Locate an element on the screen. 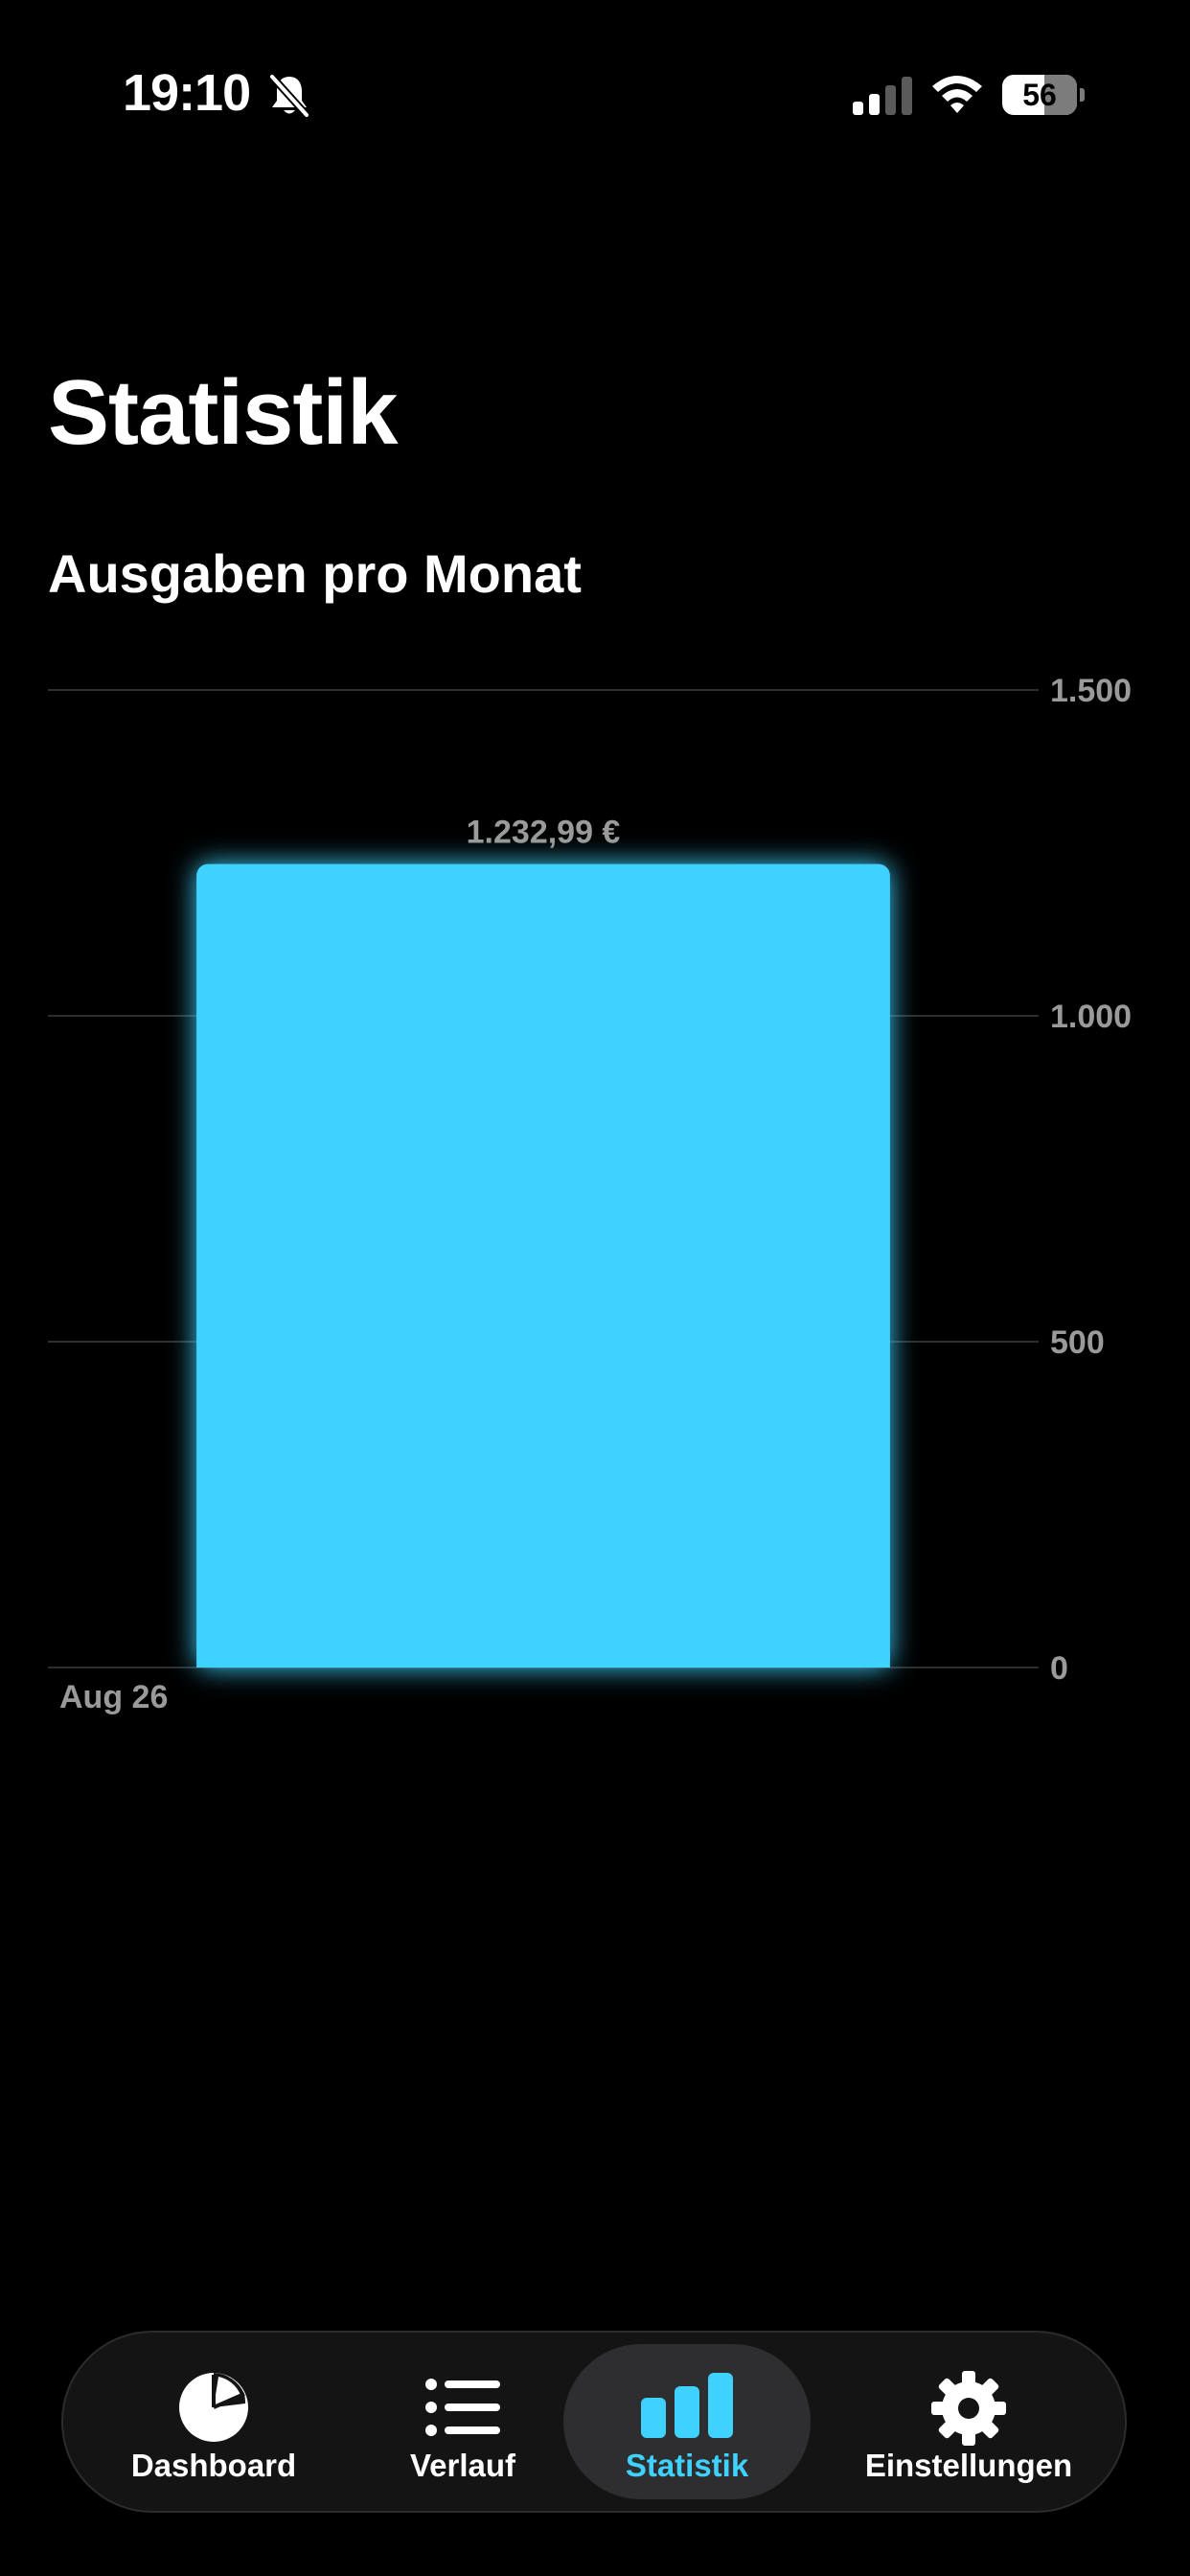 The width and height of the screenshot is (1190, 2576). pie-chart-icon is located at coordinates (214, 2407).